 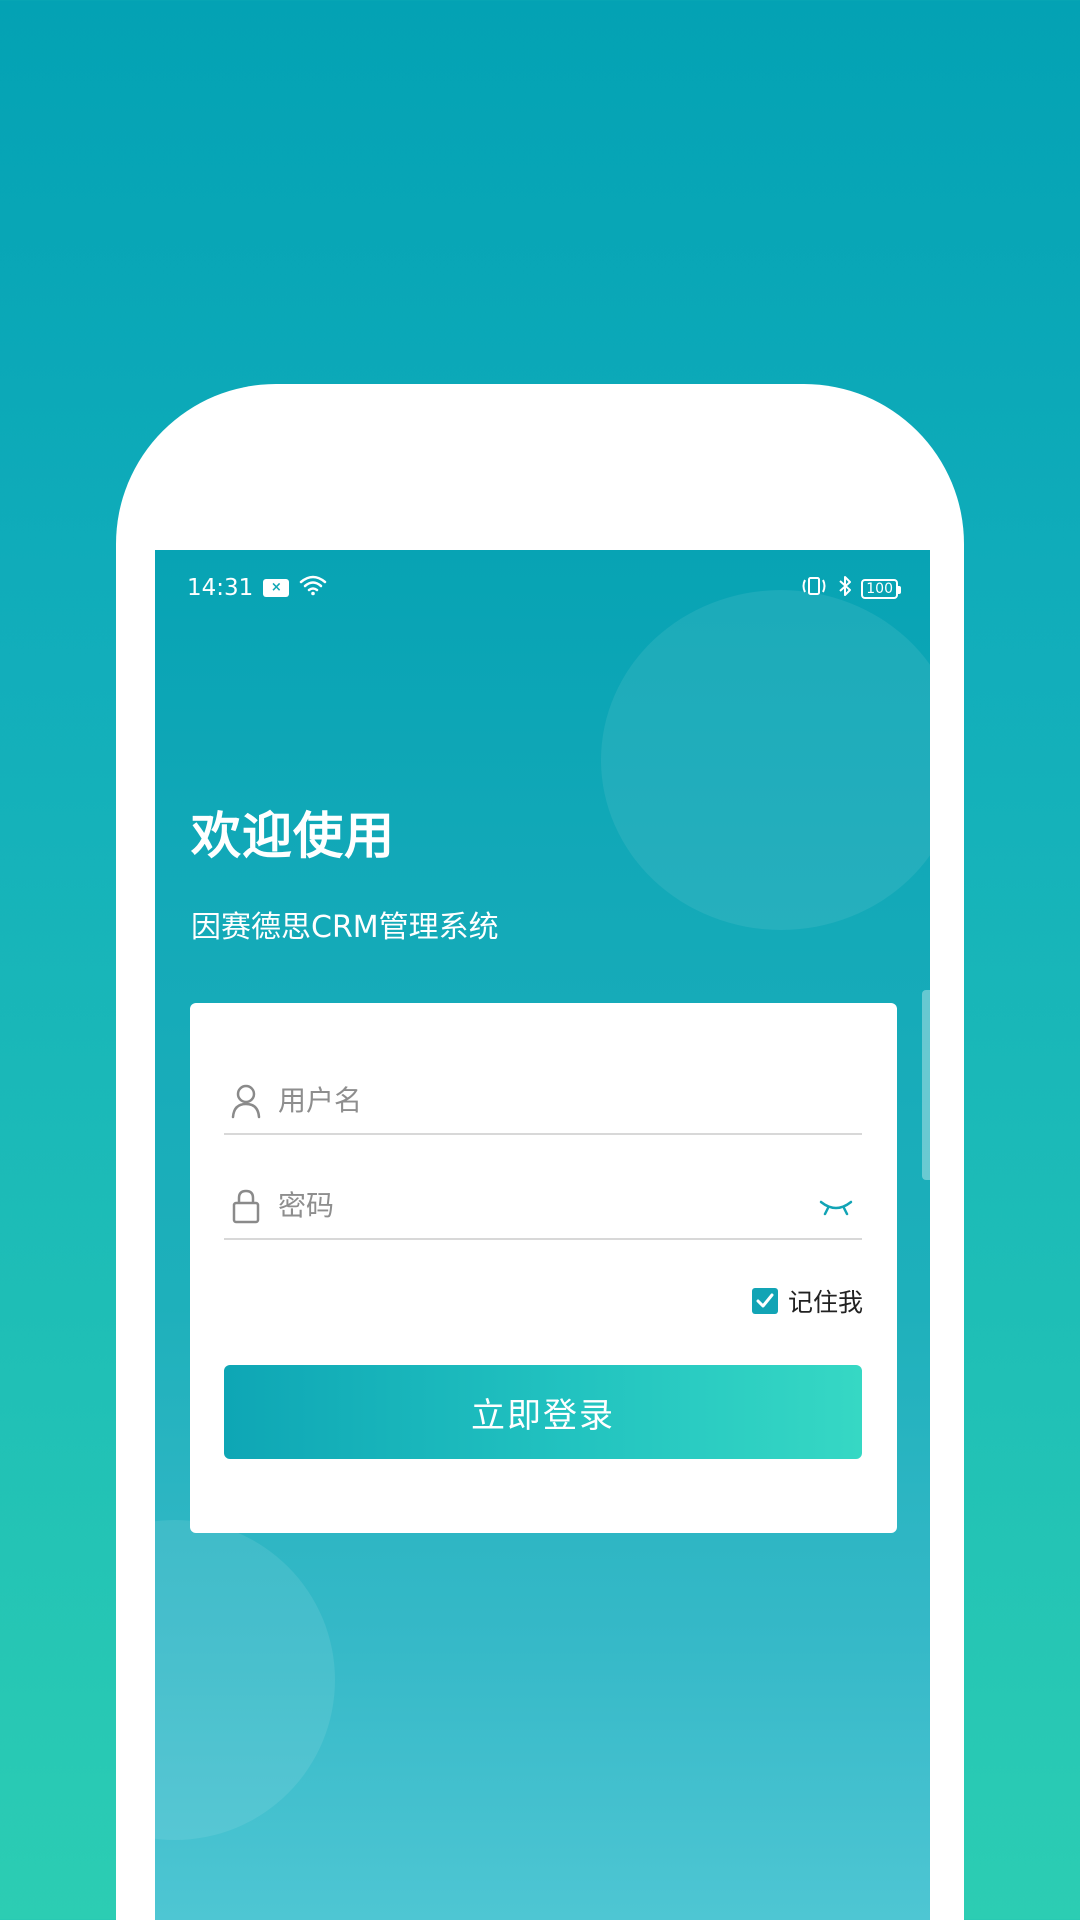 What do you see at coordinates (246, 1206) in the screenshot?
I see `lock-icon` at bounding box center [246, 1206].